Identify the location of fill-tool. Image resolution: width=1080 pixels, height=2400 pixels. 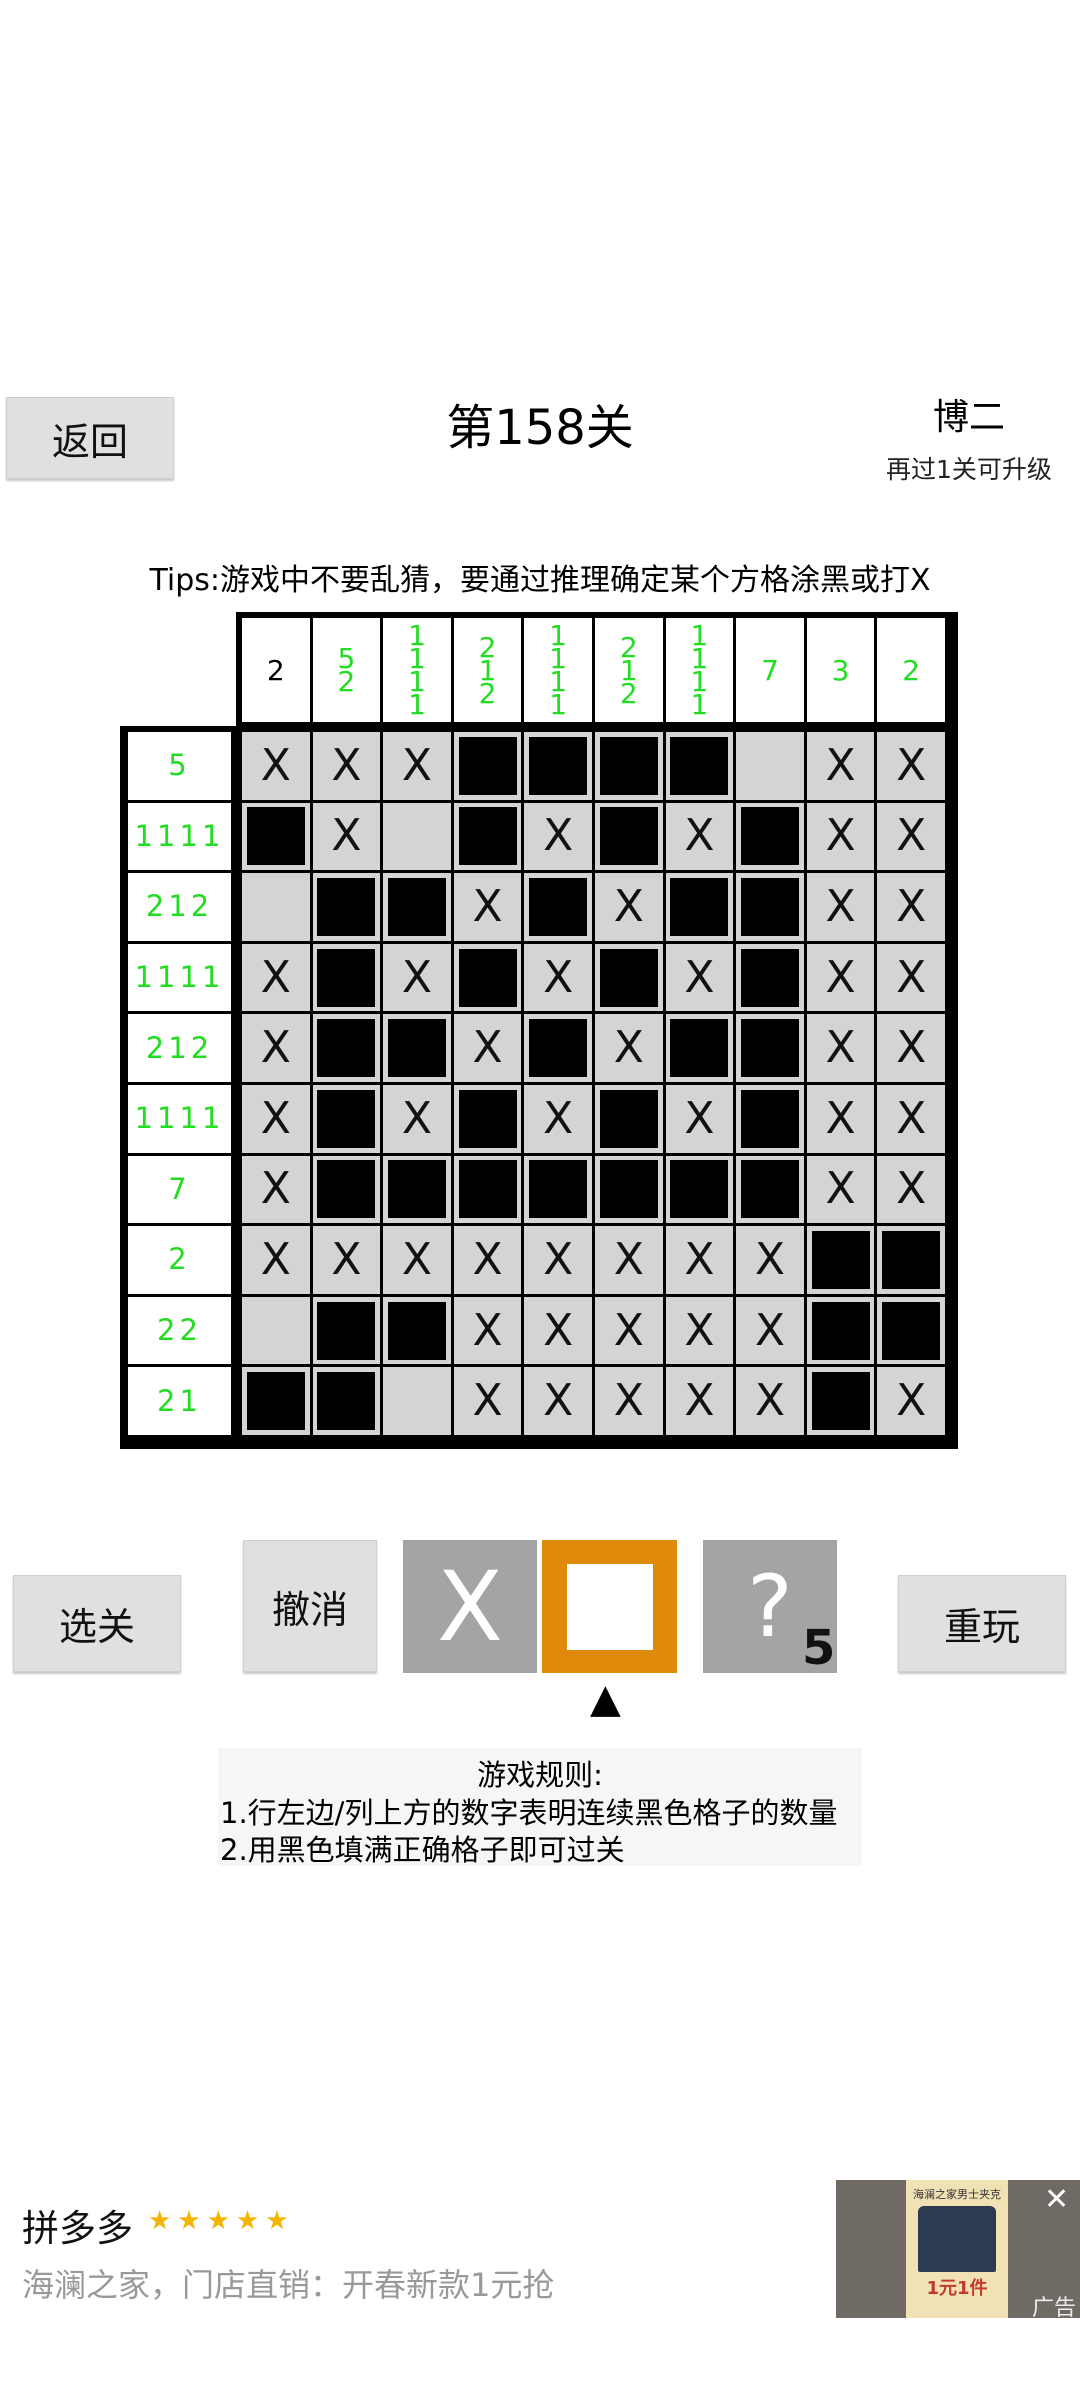
(609, 1606).